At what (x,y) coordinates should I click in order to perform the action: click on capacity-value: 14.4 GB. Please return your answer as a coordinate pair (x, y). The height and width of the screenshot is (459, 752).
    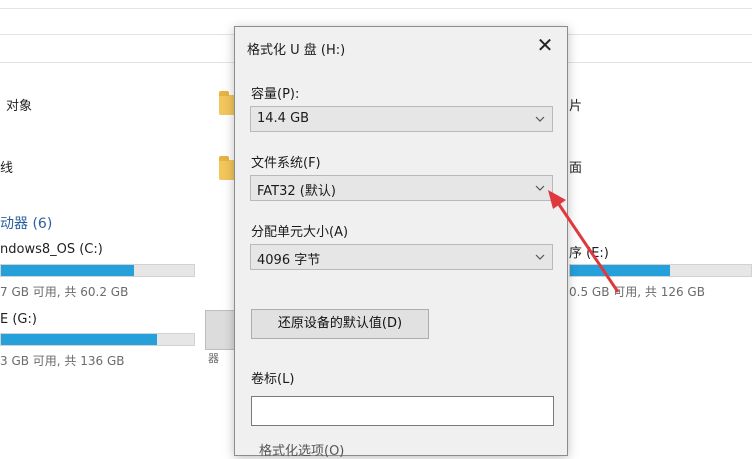
    Looking at the image, I should click on (283, 118).